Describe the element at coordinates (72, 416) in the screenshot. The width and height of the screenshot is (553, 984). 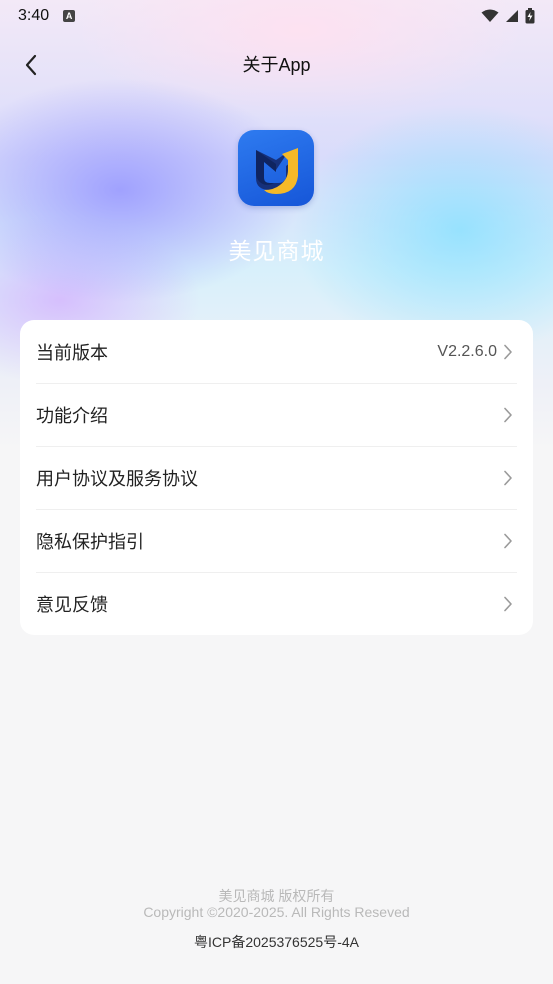
I see `menu-item-label: 功能介绍` at that location.